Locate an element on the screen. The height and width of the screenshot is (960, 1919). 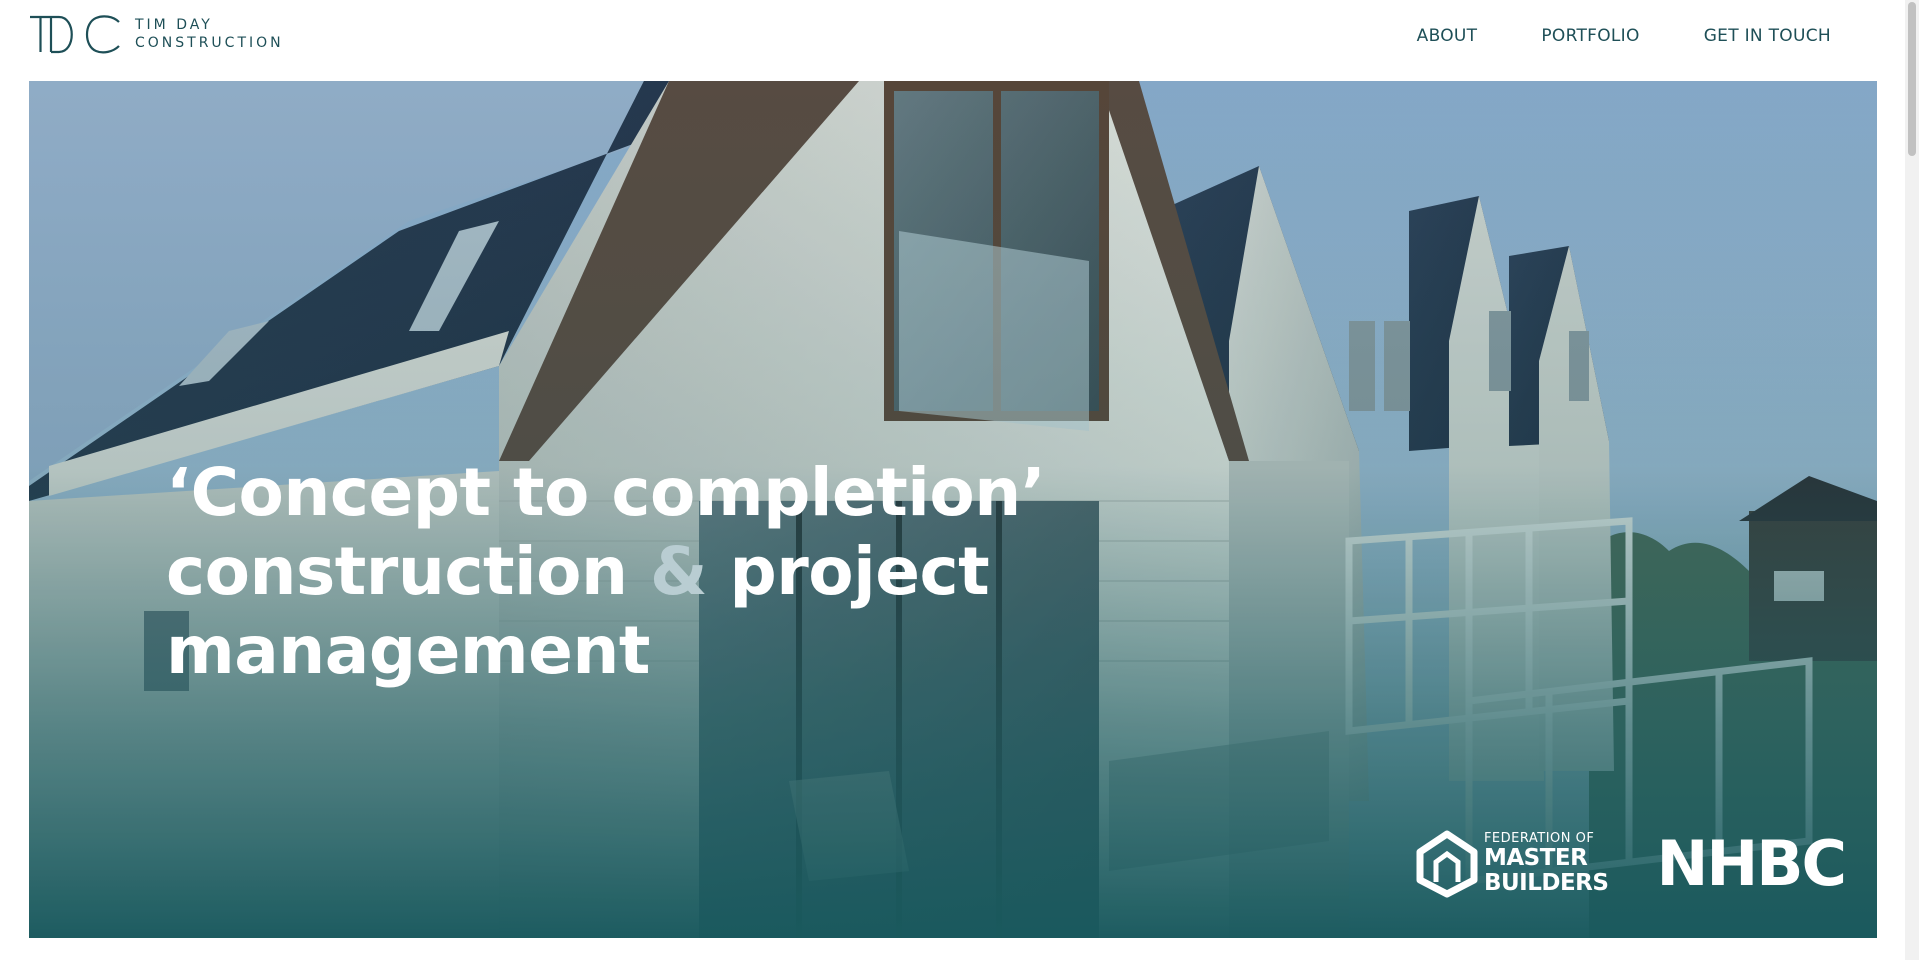
accreditation-badges: FEDERATION OF MASTER BUILDERS NHBC is located at coordinates (1631, 863).